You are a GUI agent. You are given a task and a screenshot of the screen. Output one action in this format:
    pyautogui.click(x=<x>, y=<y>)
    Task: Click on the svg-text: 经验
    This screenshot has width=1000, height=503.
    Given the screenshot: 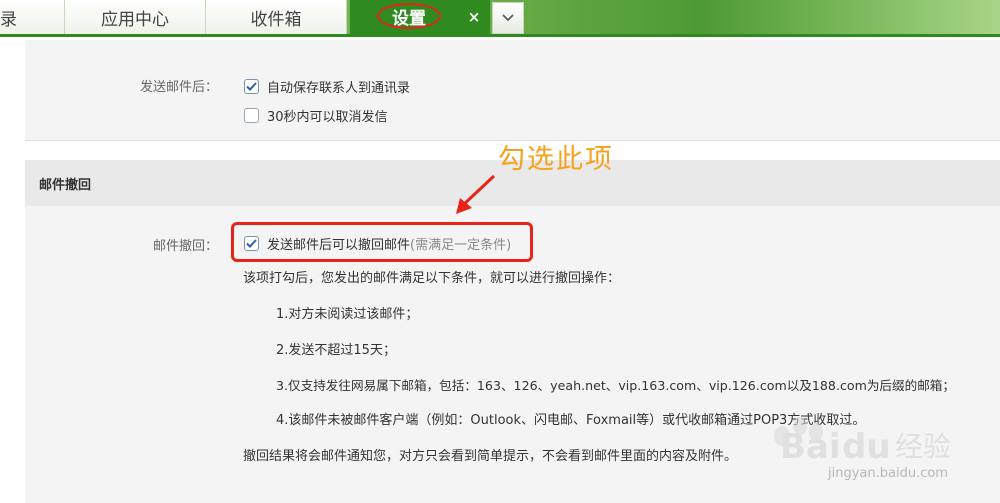 What is the action you would take?
    pyautogui.click(x=923, y=446)
    